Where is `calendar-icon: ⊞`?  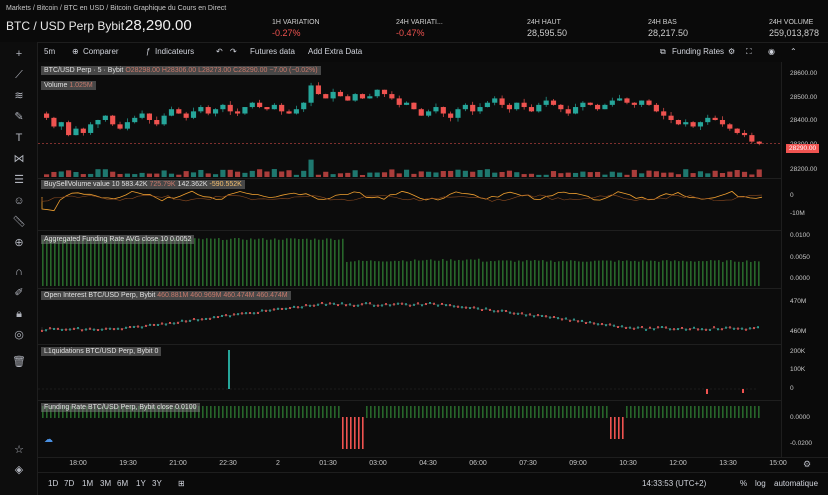
calendar-icon: ⊞ is located at coordinates (181, 483).